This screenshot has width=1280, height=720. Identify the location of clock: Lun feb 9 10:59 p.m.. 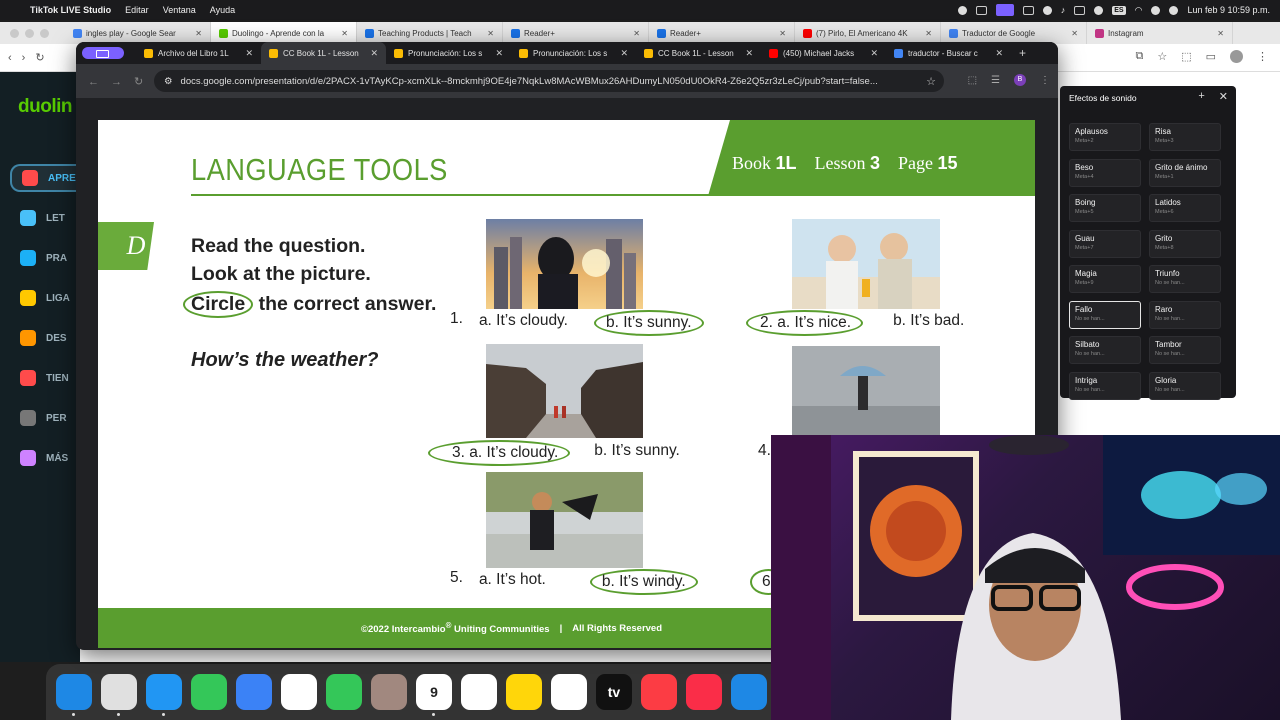
(1228, 10).